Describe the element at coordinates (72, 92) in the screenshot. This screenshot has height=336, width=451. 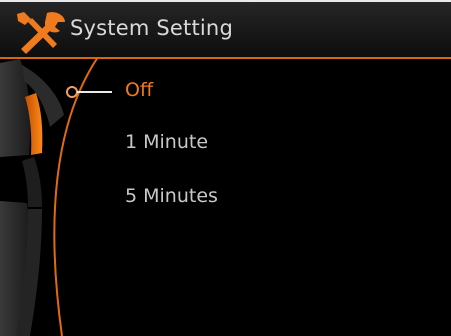
I see `selection-pointer-dot` at that location.